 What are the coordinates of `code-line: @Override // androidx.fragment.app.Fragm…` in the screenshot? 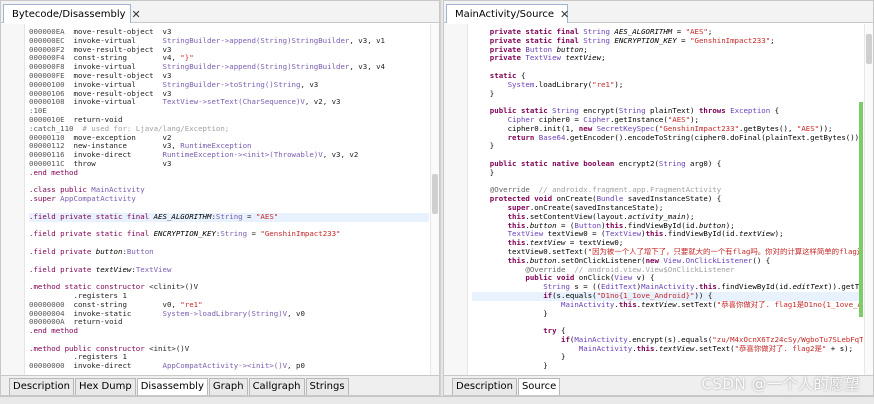 It's located at (667, 190).